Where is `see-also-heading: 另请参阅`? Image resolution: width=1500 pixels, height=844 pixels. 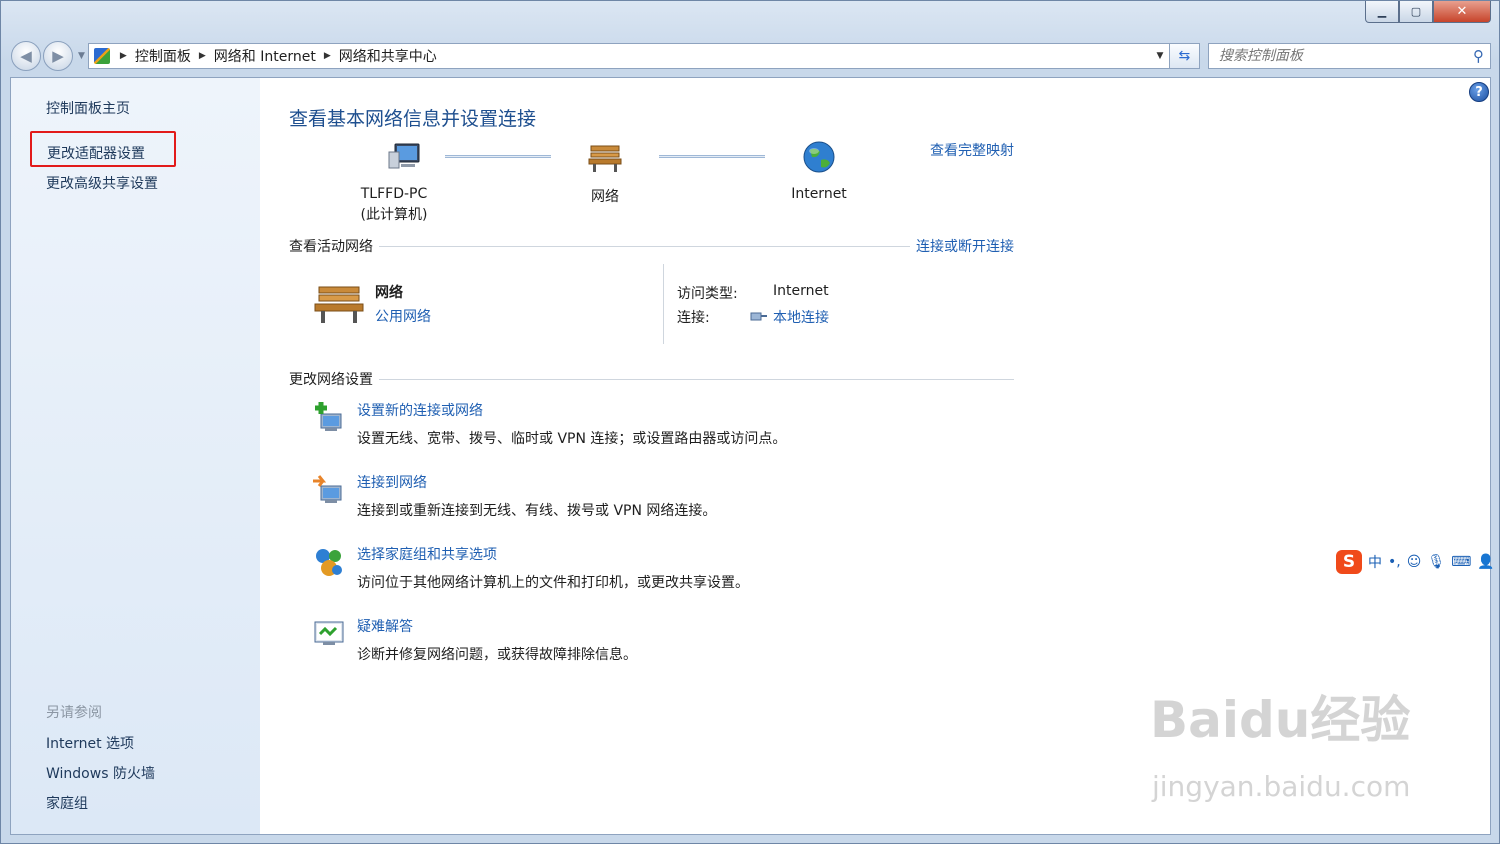
see-also-heading: 另请参阅 is located at coordinates (74, 713).